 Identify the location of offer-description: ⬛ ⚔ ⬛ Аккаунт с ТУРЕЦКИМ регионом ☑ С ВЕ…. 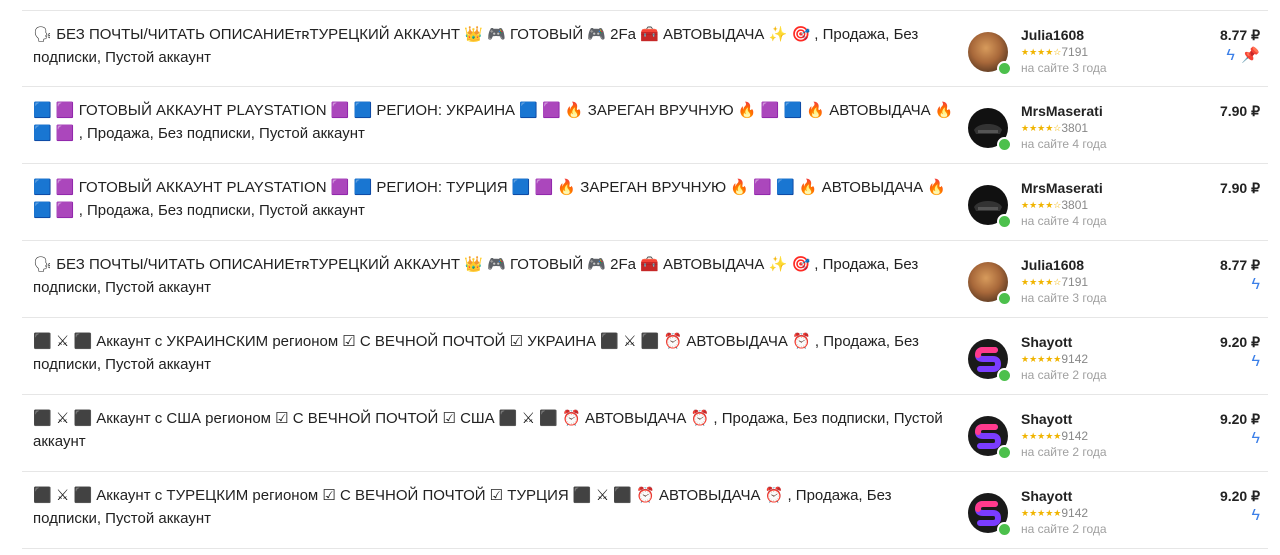
(495, 507).